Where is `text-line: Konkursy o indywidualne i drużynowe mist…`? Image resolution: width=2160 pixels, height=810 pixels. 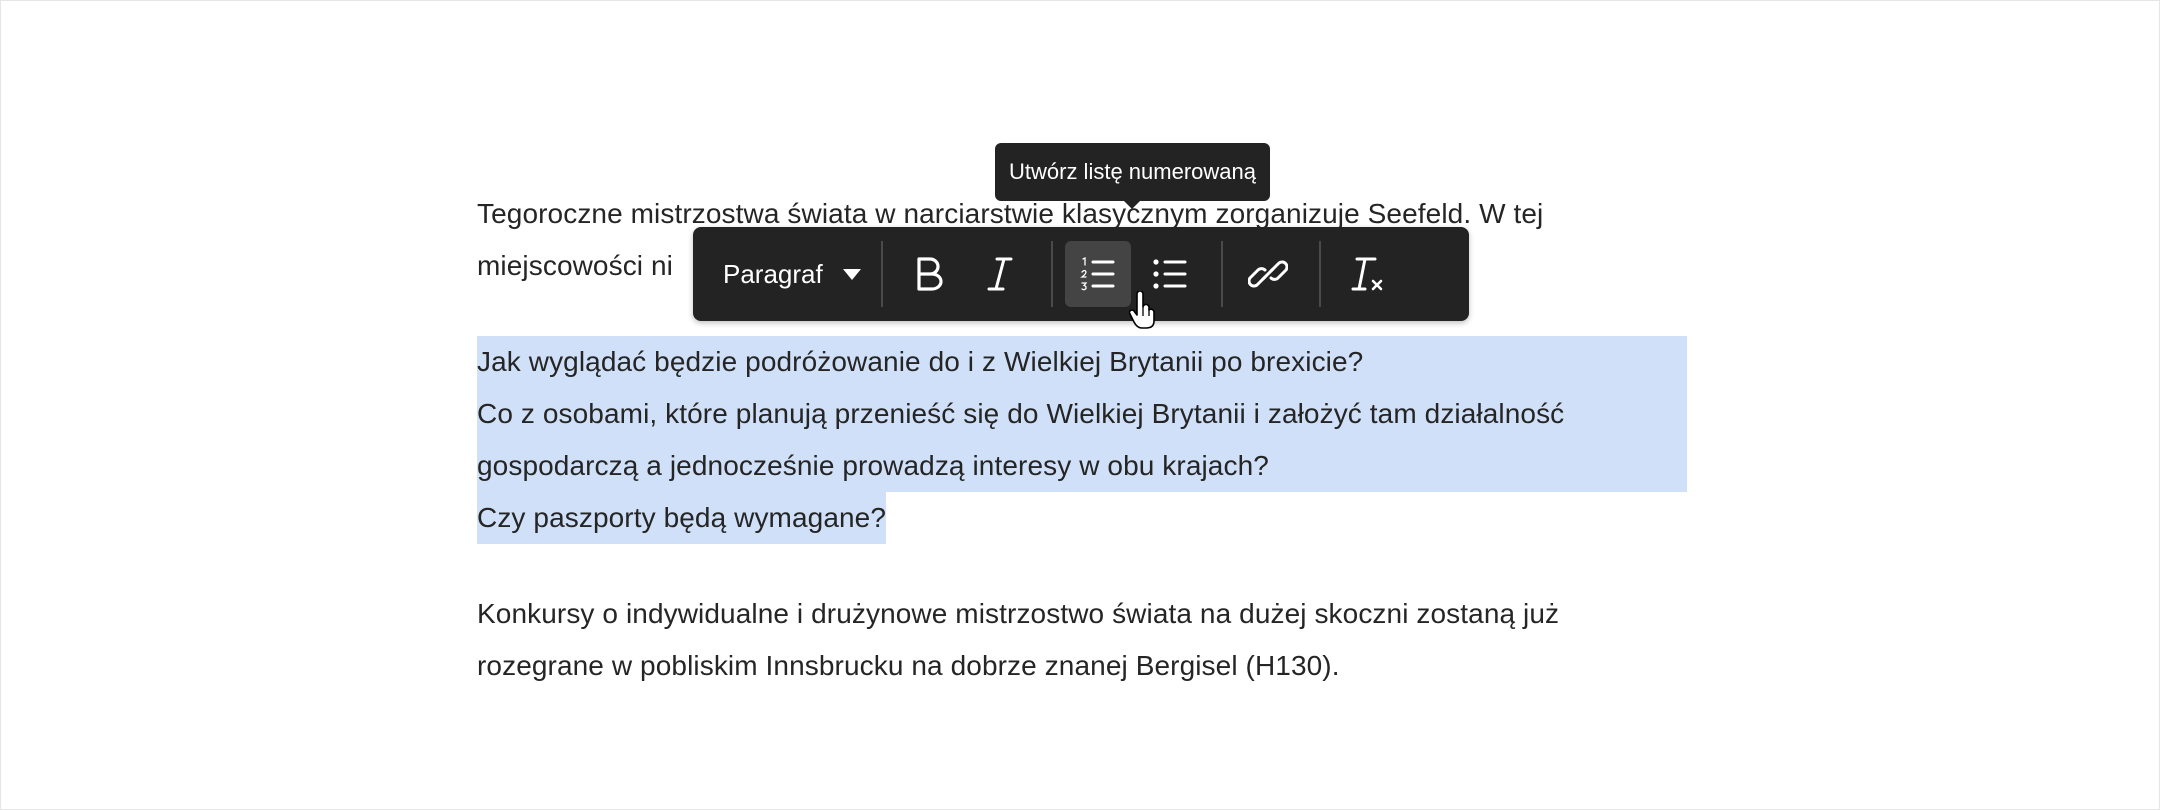
text-line: Konkursy o indywidualne i drużynowe mist… is located at coordinates (1018, 613).